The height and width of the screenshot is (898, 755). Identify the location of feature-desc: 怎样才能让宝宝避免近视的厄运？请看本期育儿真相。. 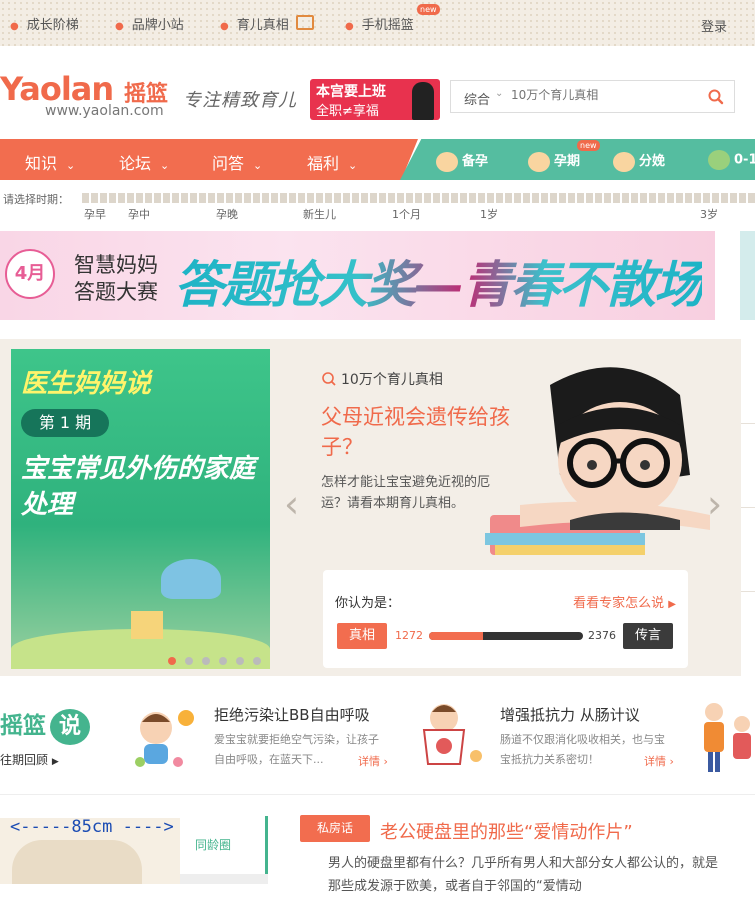
(406, 493).